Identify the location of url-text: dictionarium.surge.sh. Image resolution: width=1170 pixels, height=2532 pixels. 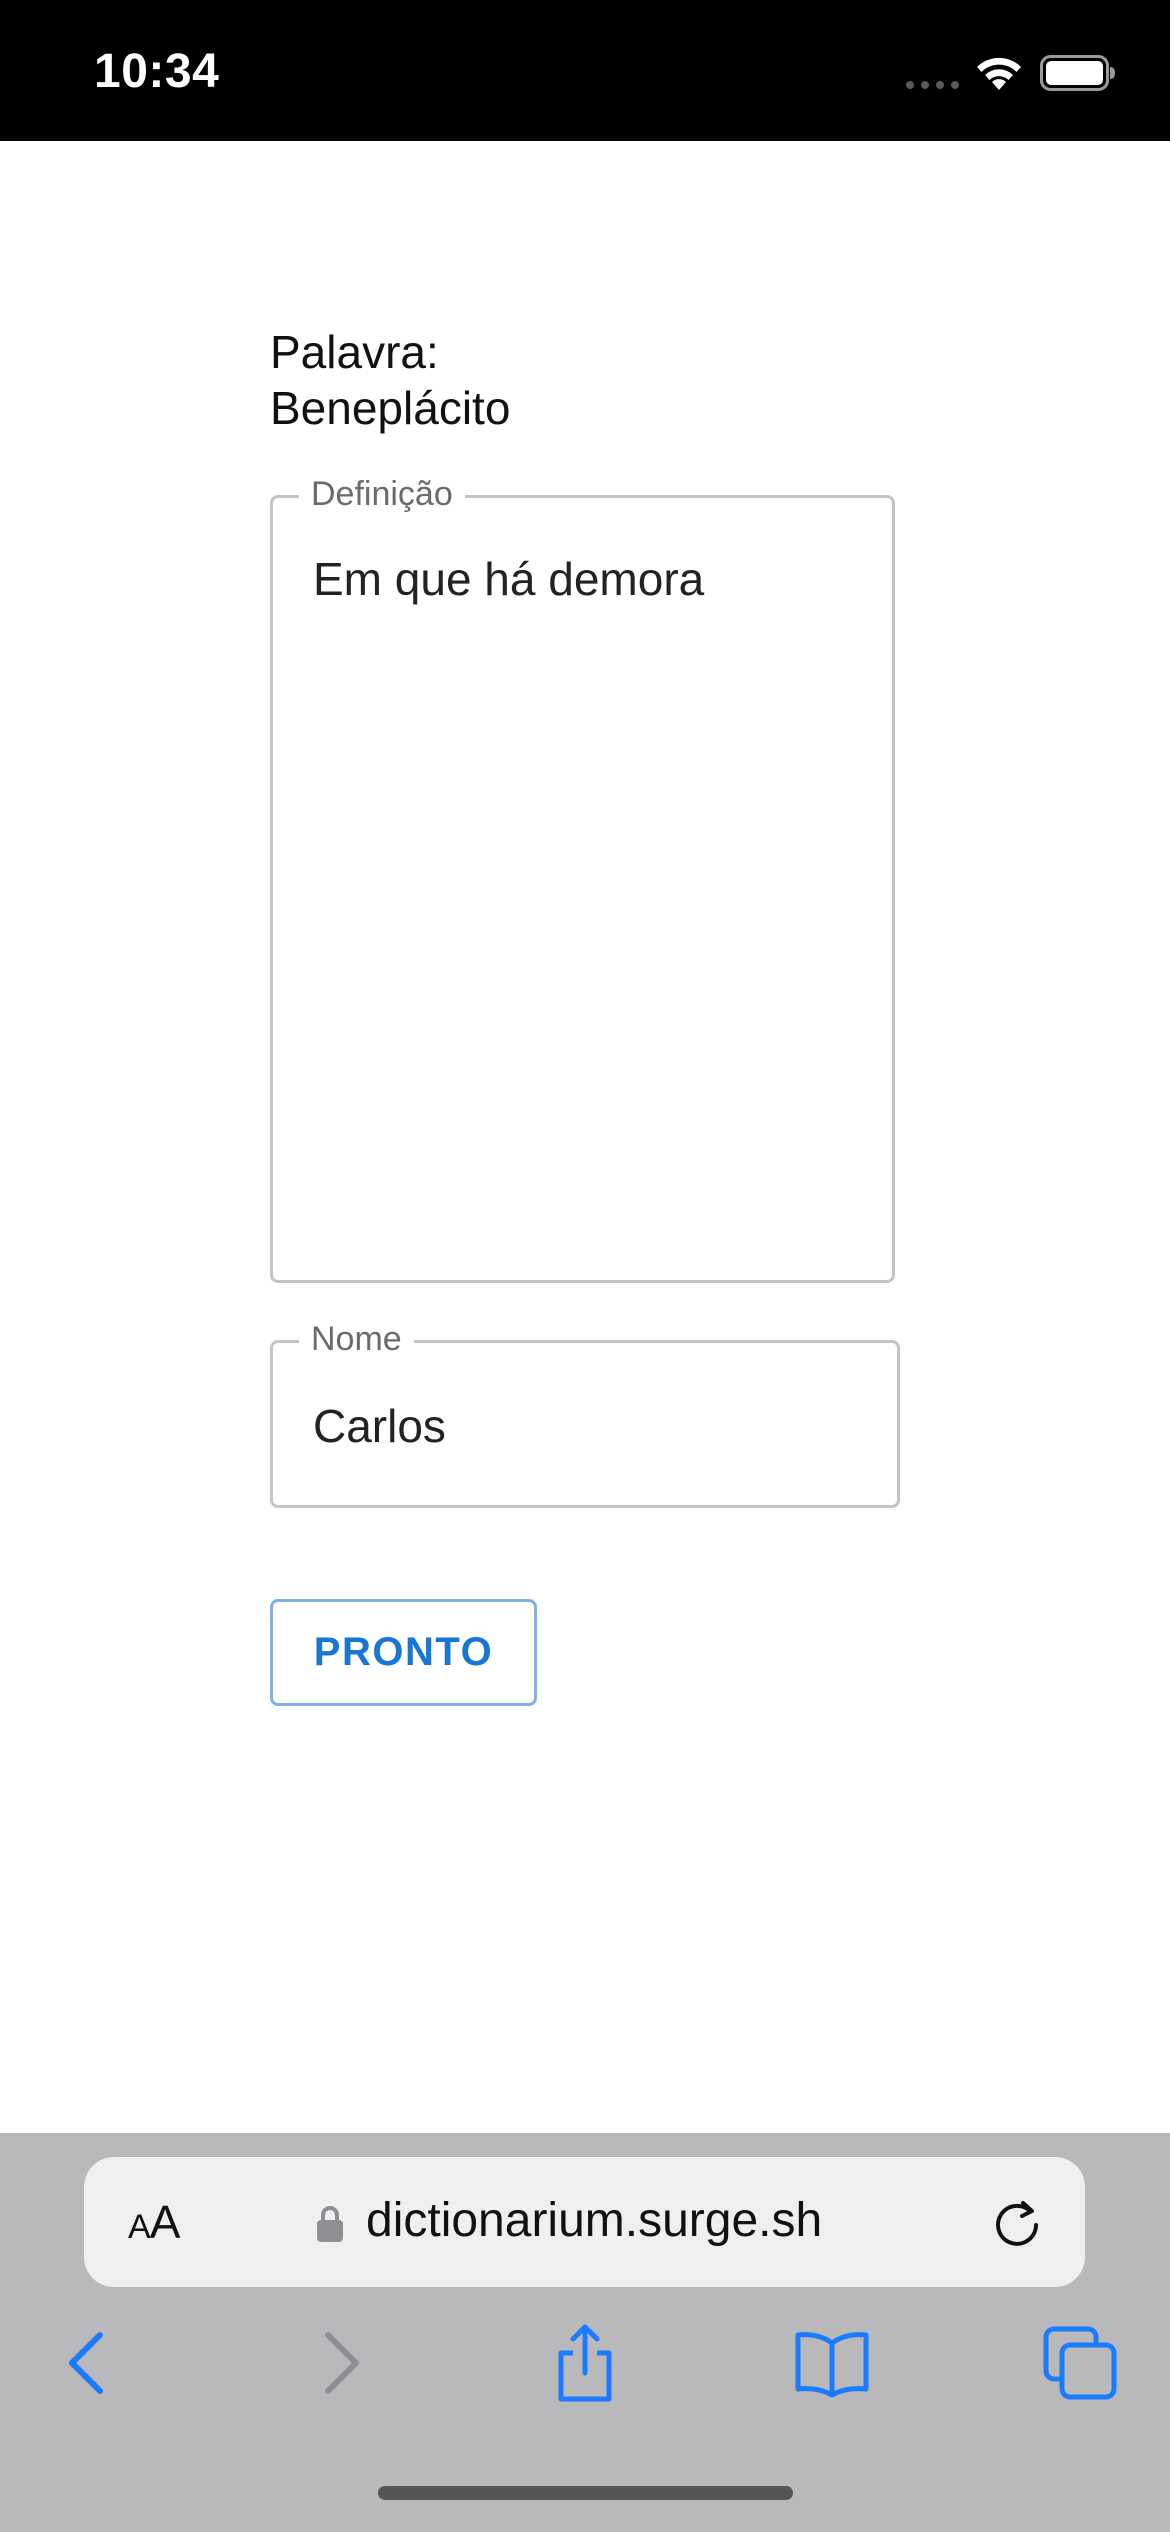
(594, 2220).